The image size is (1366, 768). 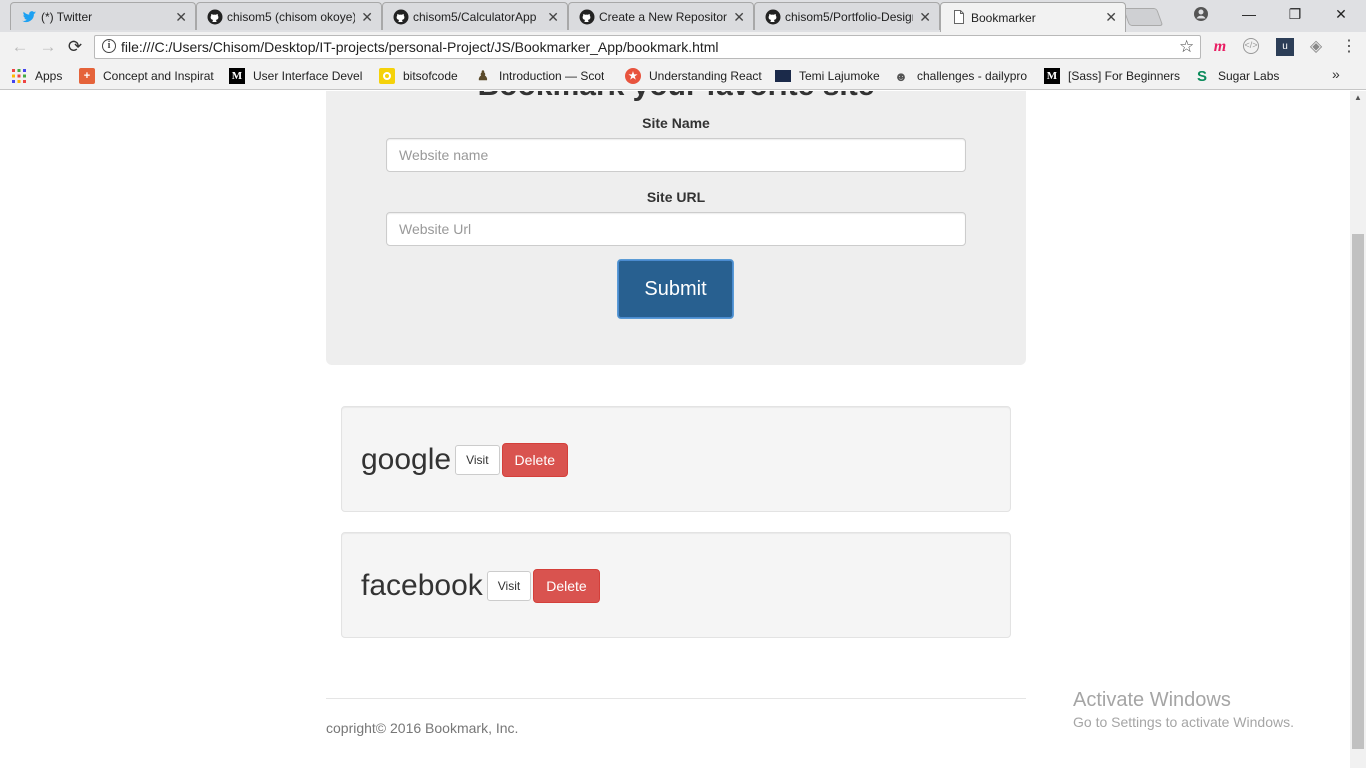 I want to click on bookmark-challenges: ☻ challenges - dailypro, so click(x=963, y=76).